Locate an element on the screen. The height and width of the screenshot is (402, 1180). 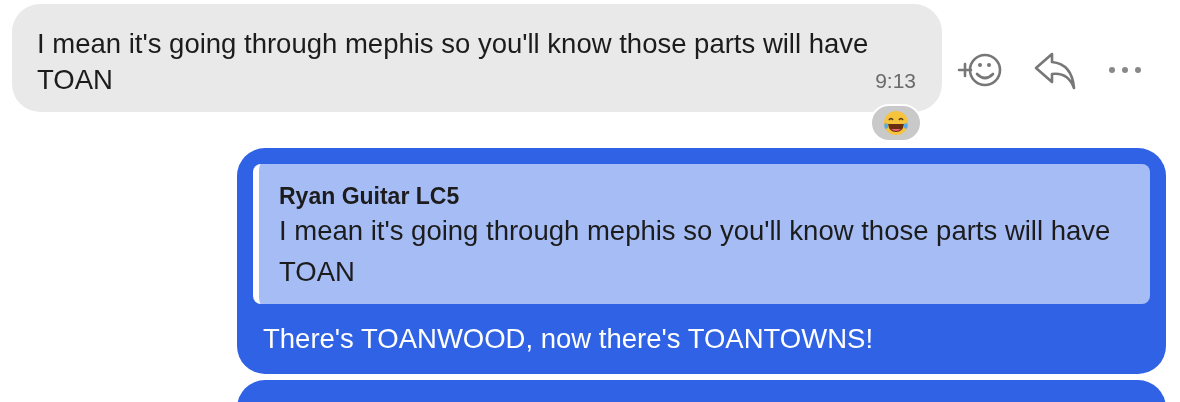
laughing-face-icon is located at coordinates (896, 123).